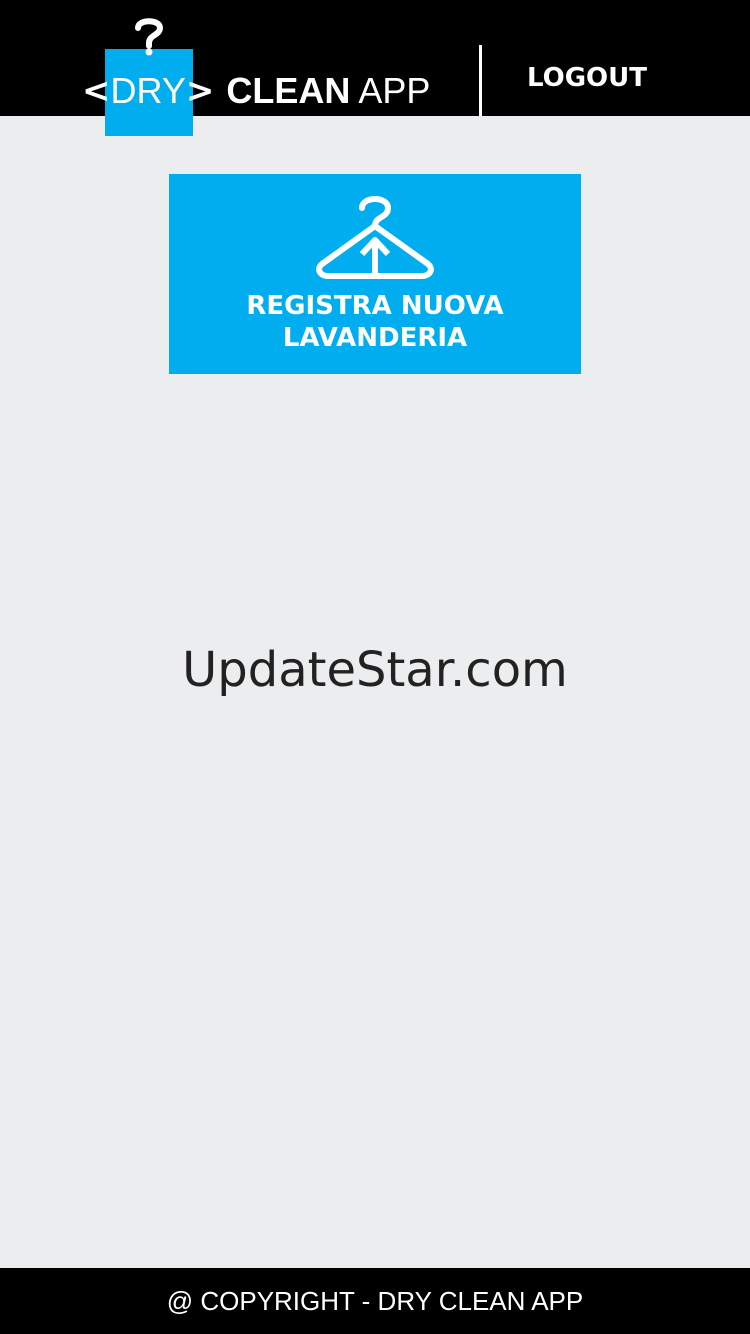 The width and height of the screenshot is (750, 1334). Describe the element at coordinates (96, 91) in the screenshot. I see `logo-left-chevron: <` at that location.